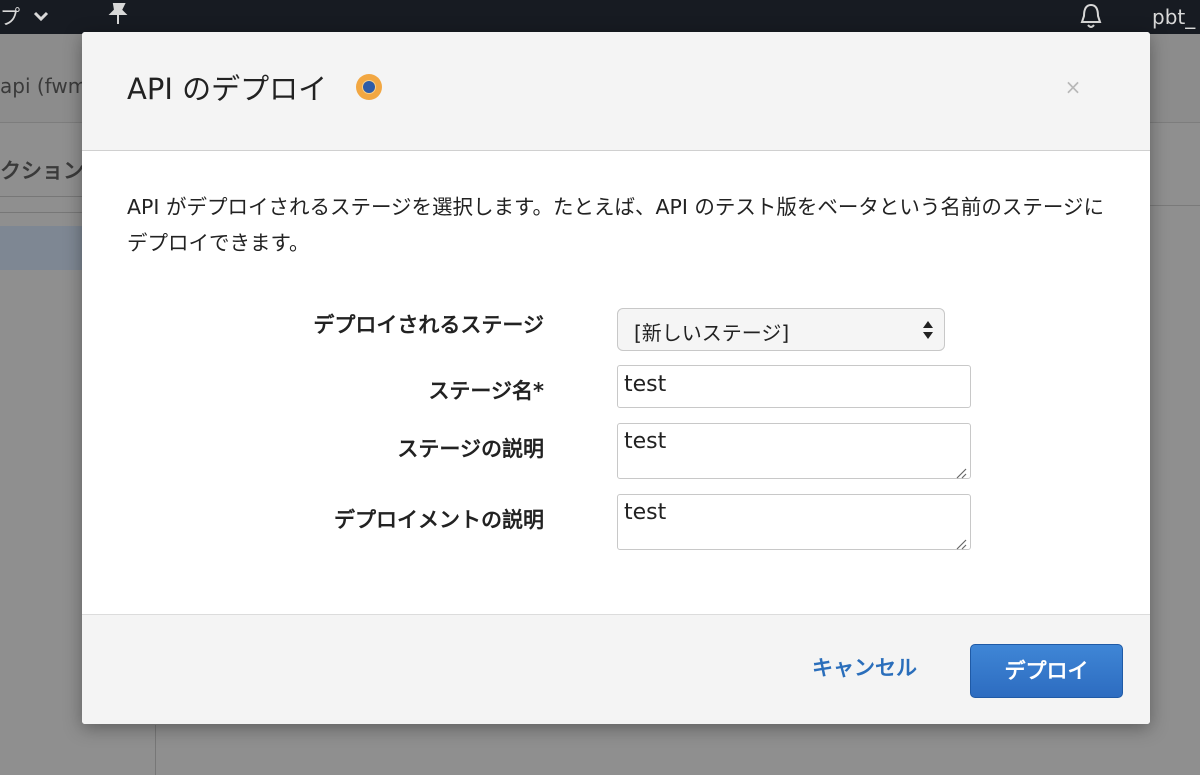  Describe the element at coordinates (645, 384) in the screenshot. I see `stage-name-value: test` at that location.